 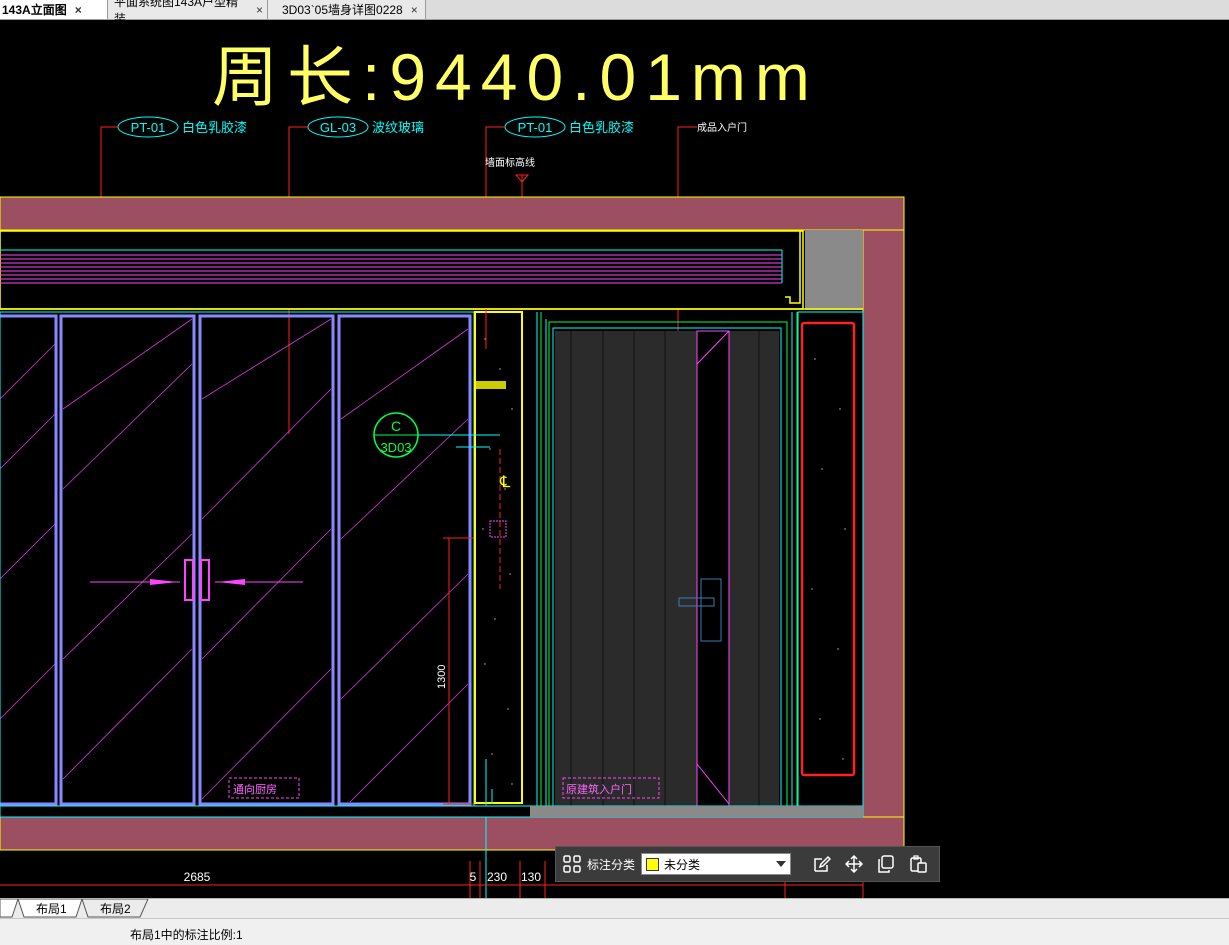 What do you see at coordinates (342, 10) in the screenshot?
I see `tab-label: 3D03`05墙身详图0228` at bounding box center [342, 10].